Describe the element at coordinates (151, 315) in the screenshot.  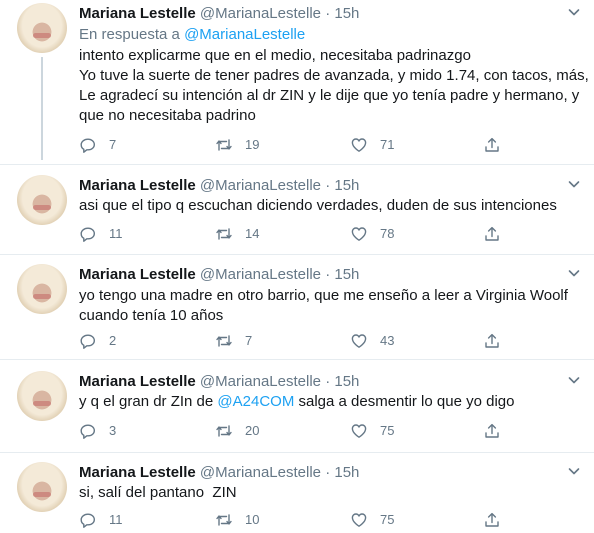
I see `tweet-text-line: cuando tenía 10 años` at that location.